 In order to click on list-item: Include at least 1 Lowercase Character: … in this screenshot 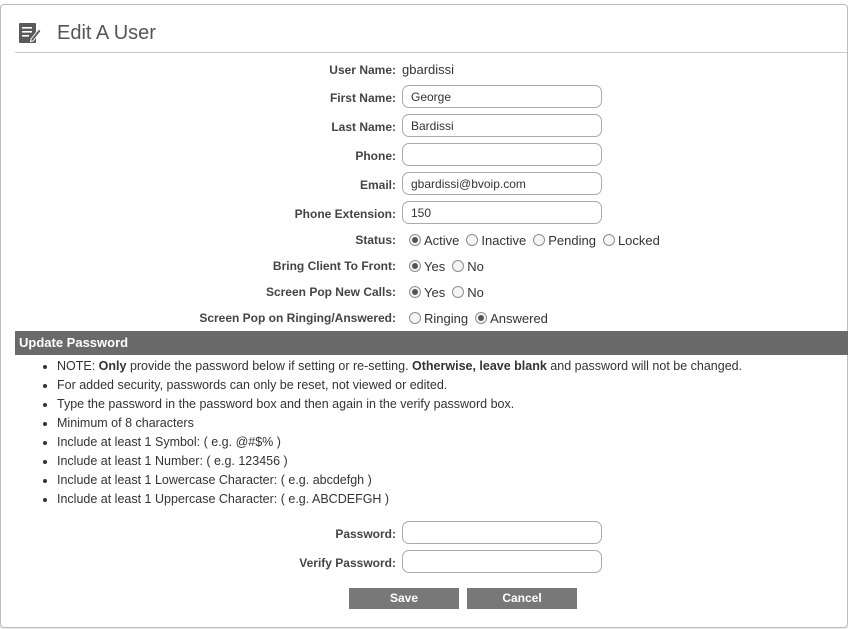, I will do `click(399, 480)`.